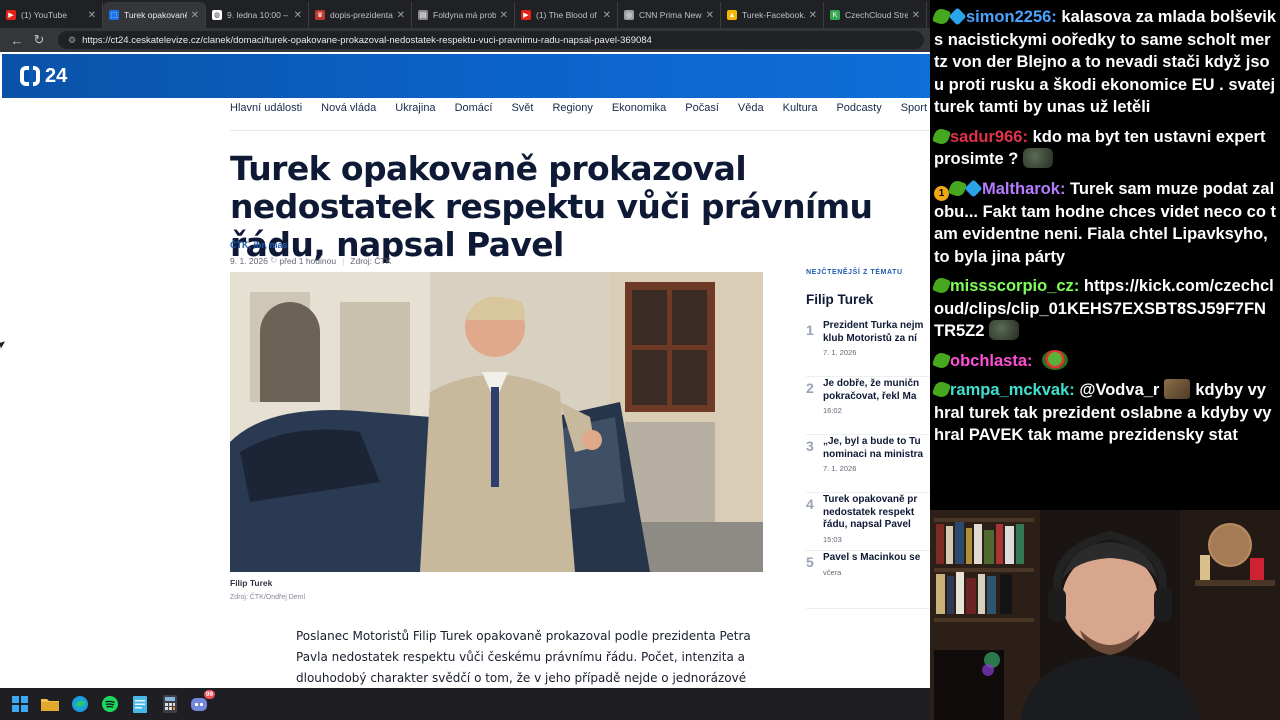 The height and width of the screenshot is (720, 1280). I want to click on tab-title: Turek-Facebook.p, so click(773, 15).